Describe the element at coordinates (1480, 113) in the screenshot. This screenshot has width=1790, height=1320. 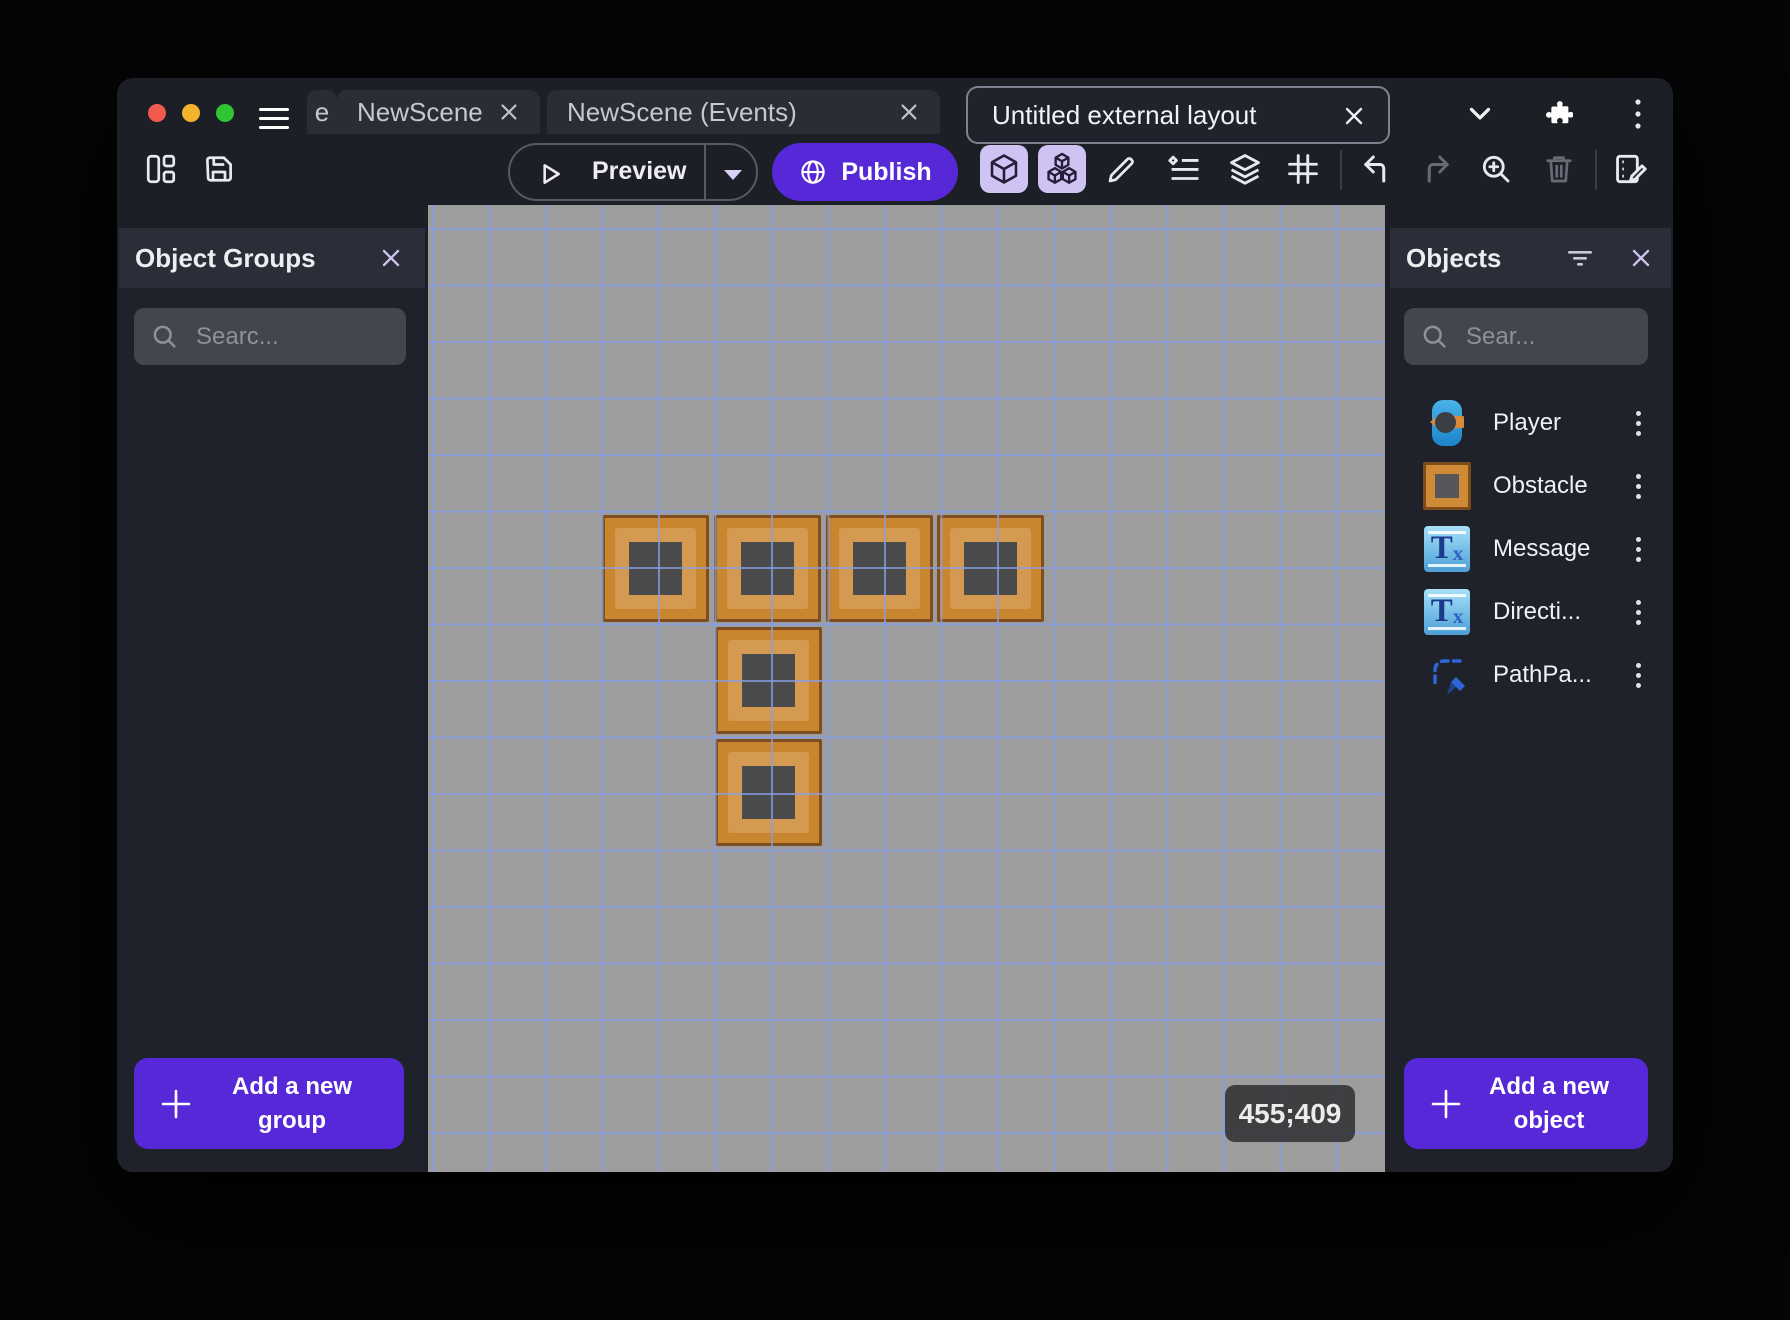
I see `chevron-down-icon` at that location.